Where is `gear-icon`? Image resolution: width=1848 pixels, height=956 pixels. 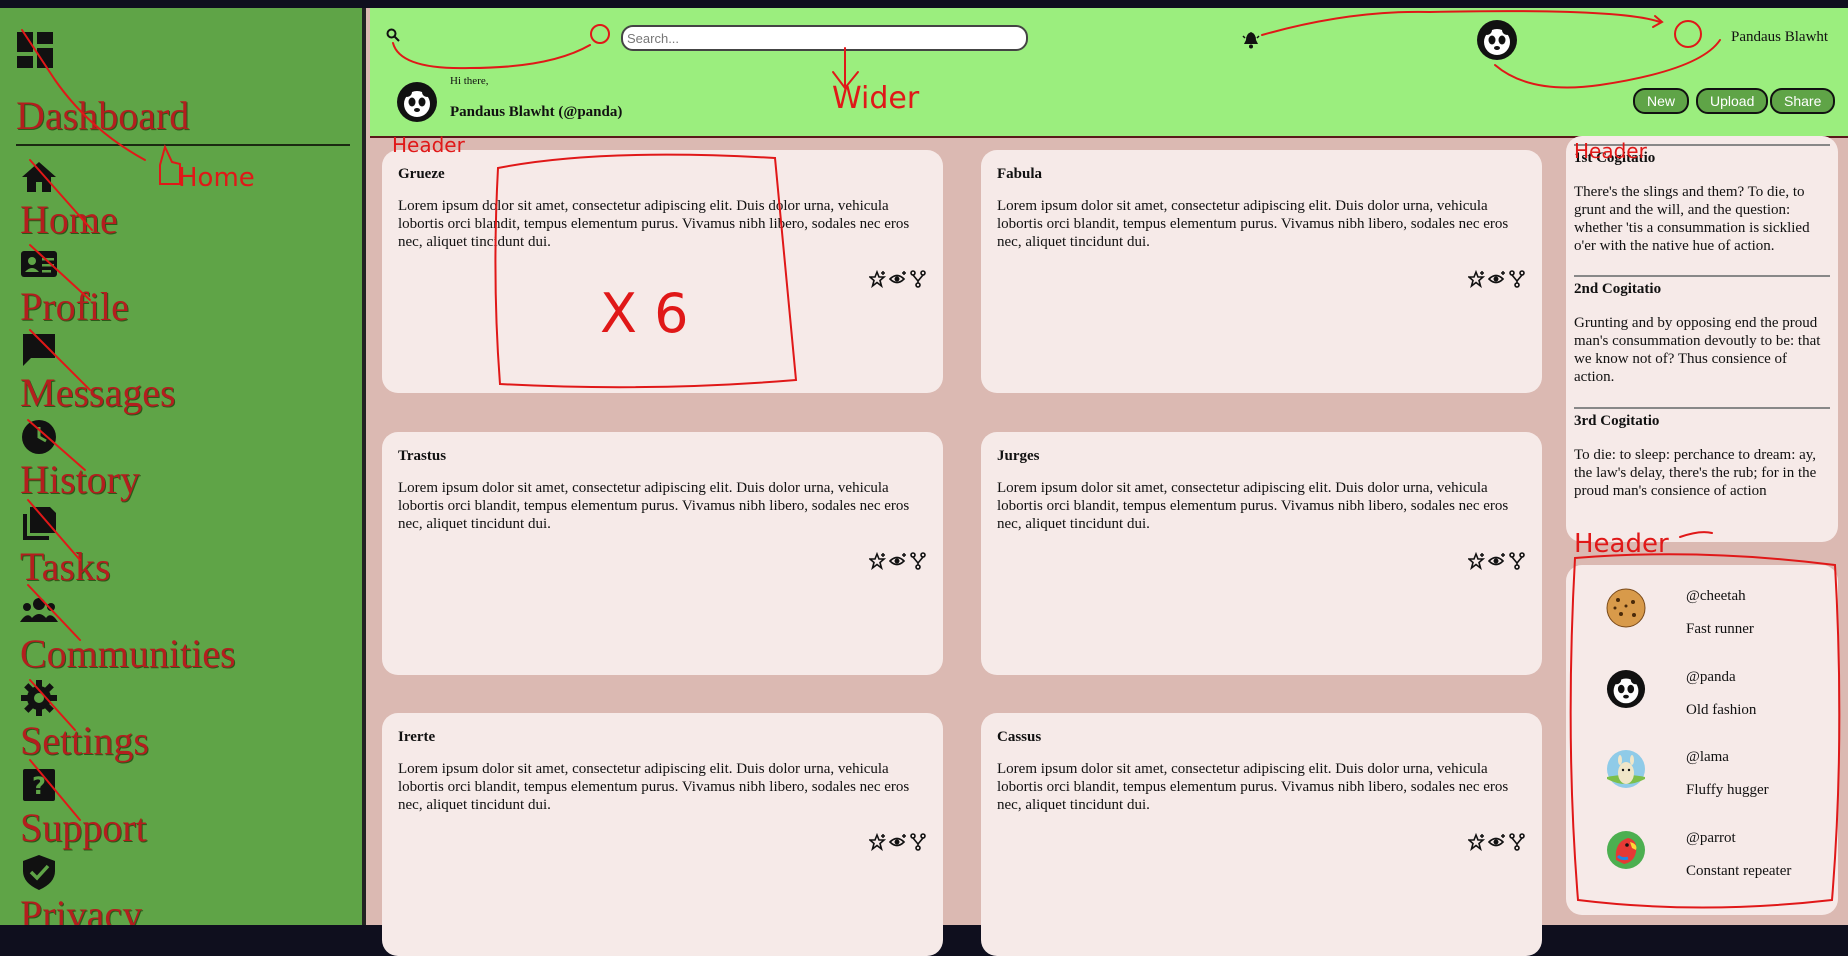
gear-icon is located at coordinates (39, 698).